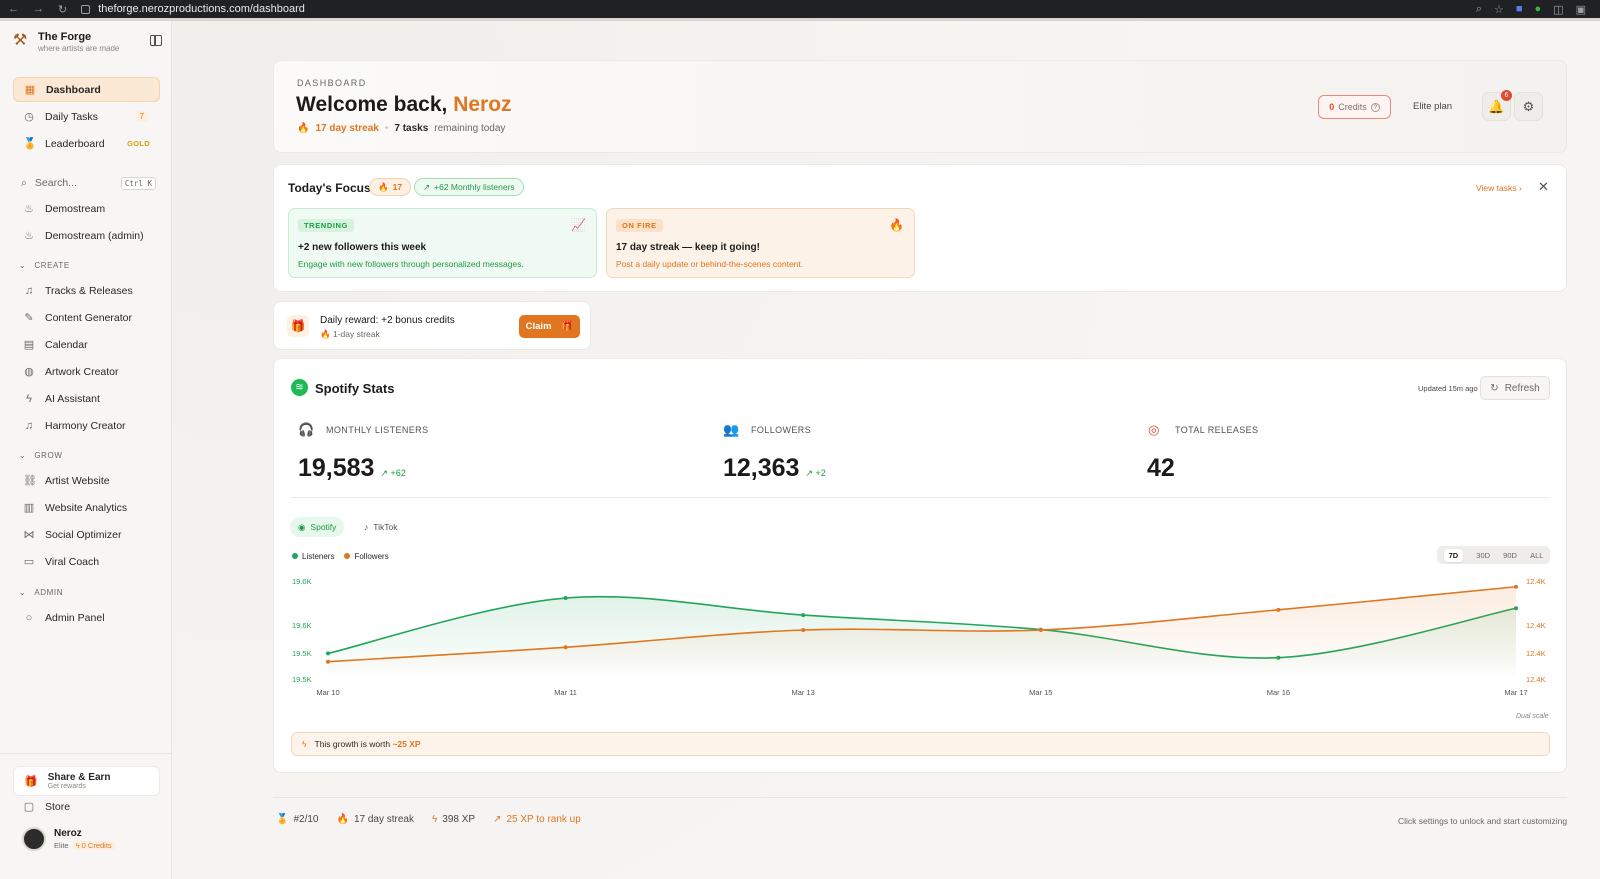 The width and height of the screenshot is (1600, 879). Describe the element at coordinates (156, 40) in the screenshot. I see `sidebar-toggle-icon` at that location.